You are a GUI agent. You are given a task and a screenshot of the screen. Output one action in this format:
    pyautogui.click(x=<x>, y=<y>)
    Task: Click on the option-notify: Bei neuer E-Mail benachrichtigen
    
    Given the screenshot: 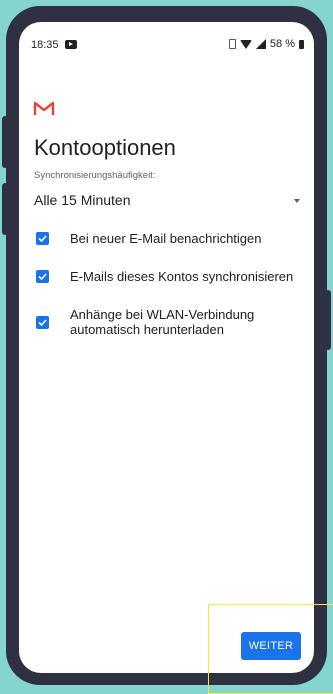 What is the action you would take?
    pyautogui.click(x=169, y=241)
    